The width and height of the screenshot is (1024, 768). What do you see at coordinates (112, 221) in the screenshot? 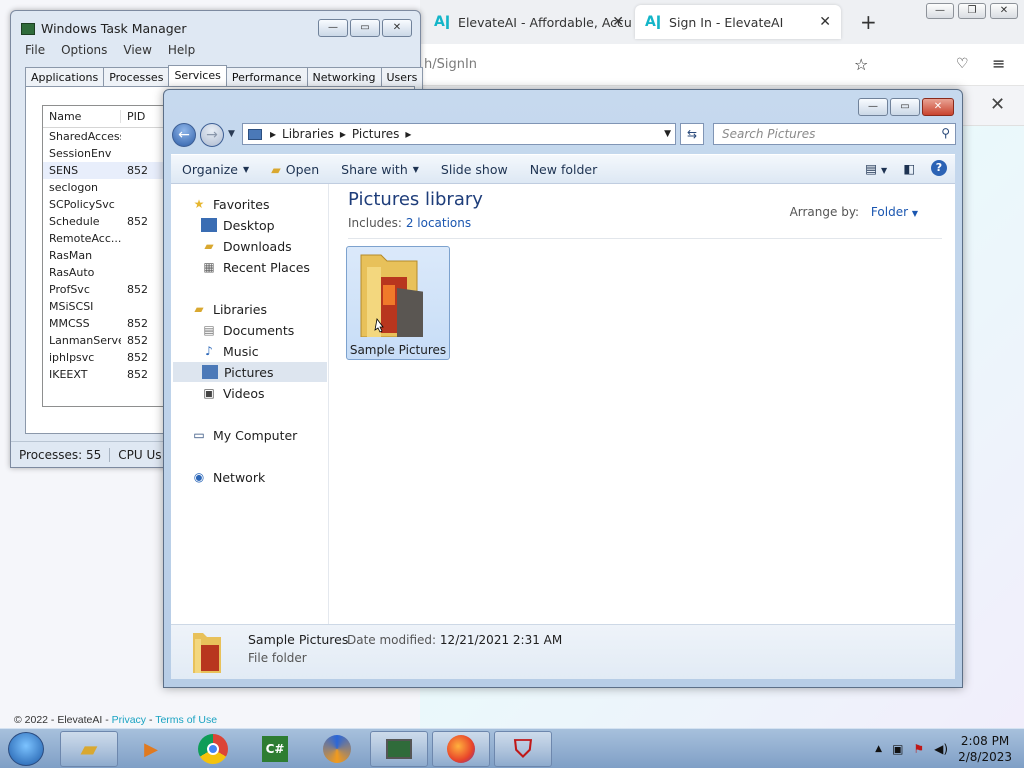
I see `service-row: Schedule 852` at bounding box center [112, 221].